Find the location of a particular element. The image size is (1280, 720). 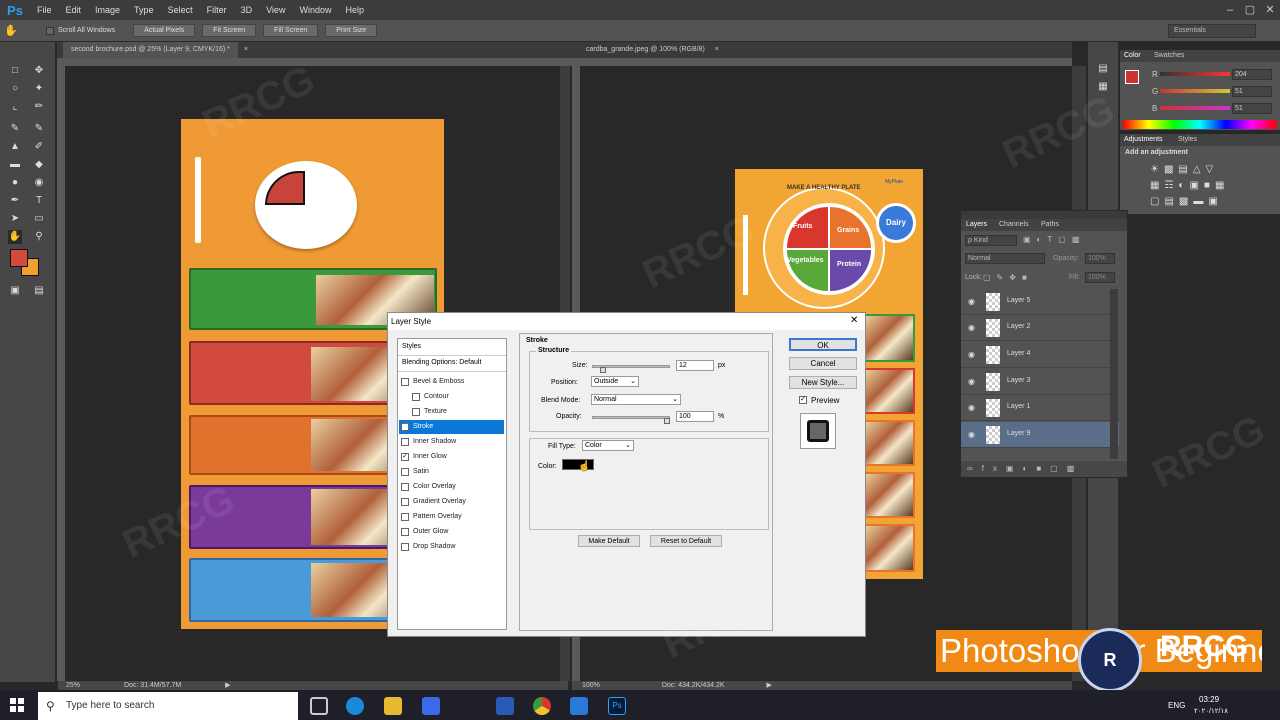

layer-row: ◉ Layer 3 is located at coordinates (1040, 382).